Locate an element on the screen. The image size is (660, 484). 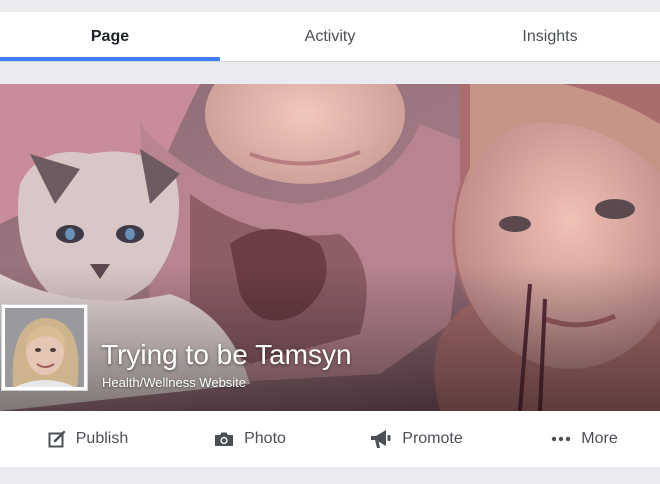
profile-picture is located at coordinates (44, 347).